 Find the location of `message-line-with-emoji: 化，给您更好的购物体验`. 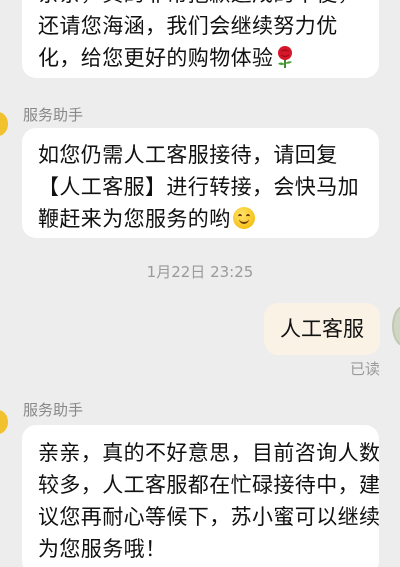

message-line-with-emoji: 化，给您更好的购物体验 is located at coordinates (200, 58).